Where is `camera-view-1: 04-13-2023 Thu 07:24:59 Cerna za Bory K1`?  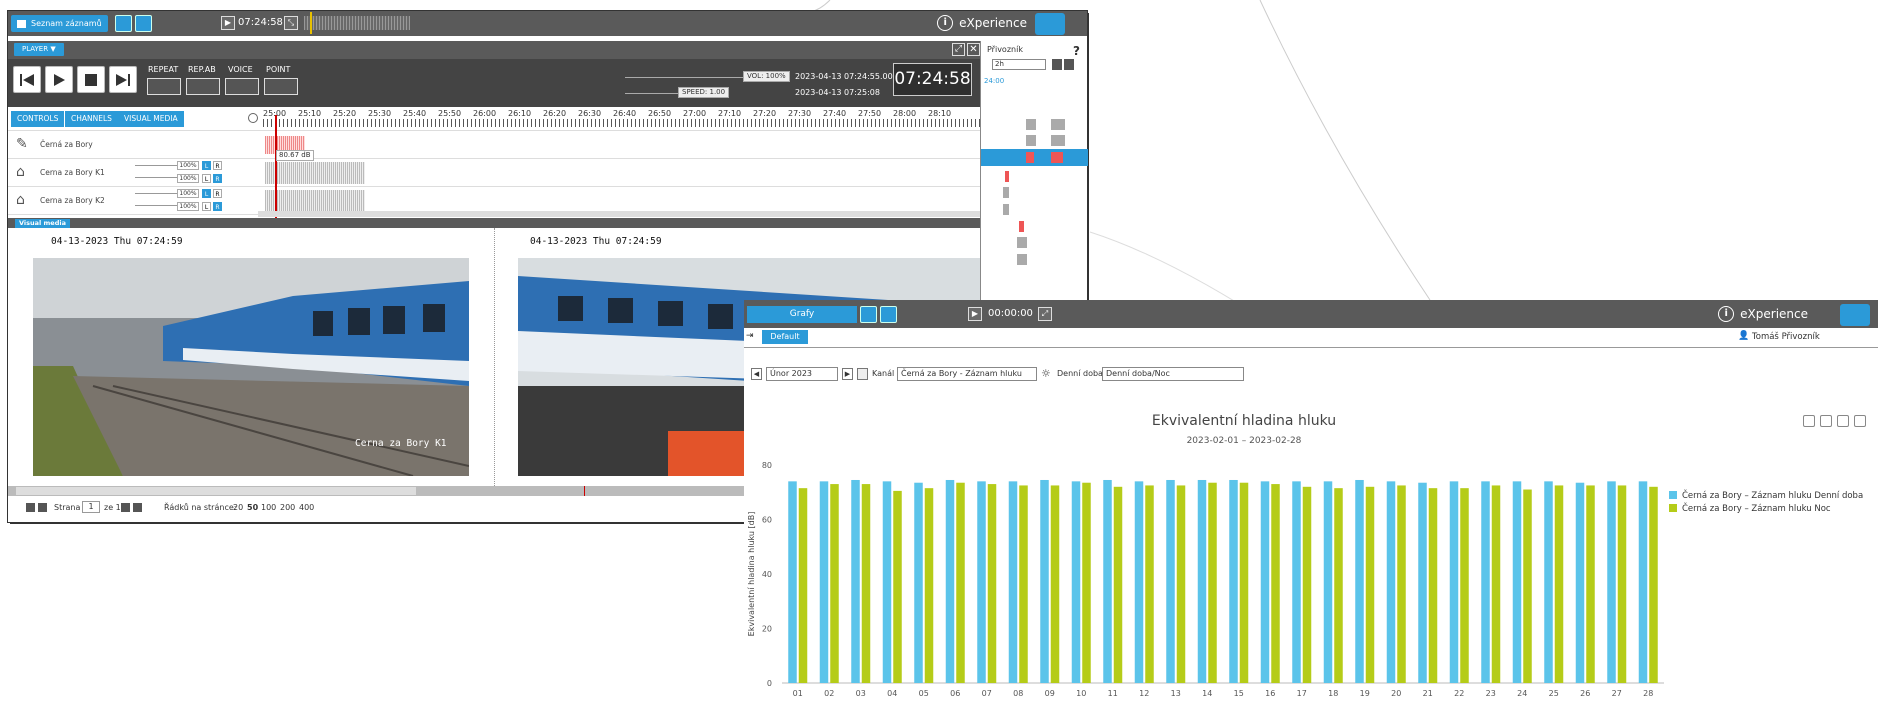
camera-view-1: 04-13-2023 Thu 07:24:59 Cerna za Bory K1 is located at coordinates (251, 356).